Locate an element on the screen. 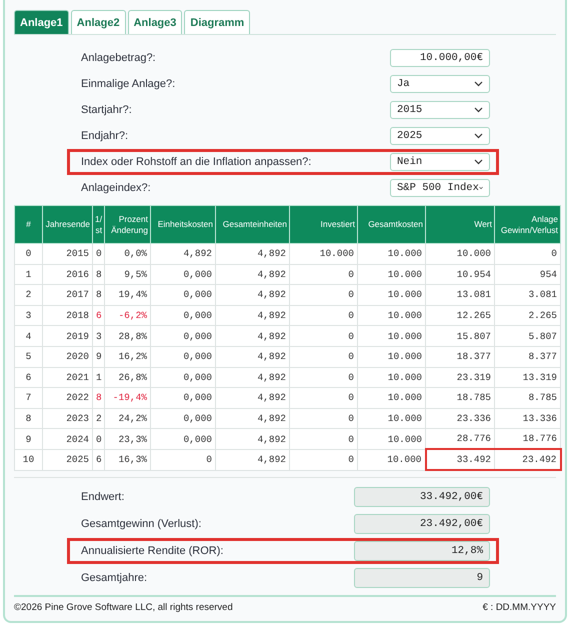 The width and height of the screenshot is (570, 625). table-cell: 10 is located at coordinates (28, 459).